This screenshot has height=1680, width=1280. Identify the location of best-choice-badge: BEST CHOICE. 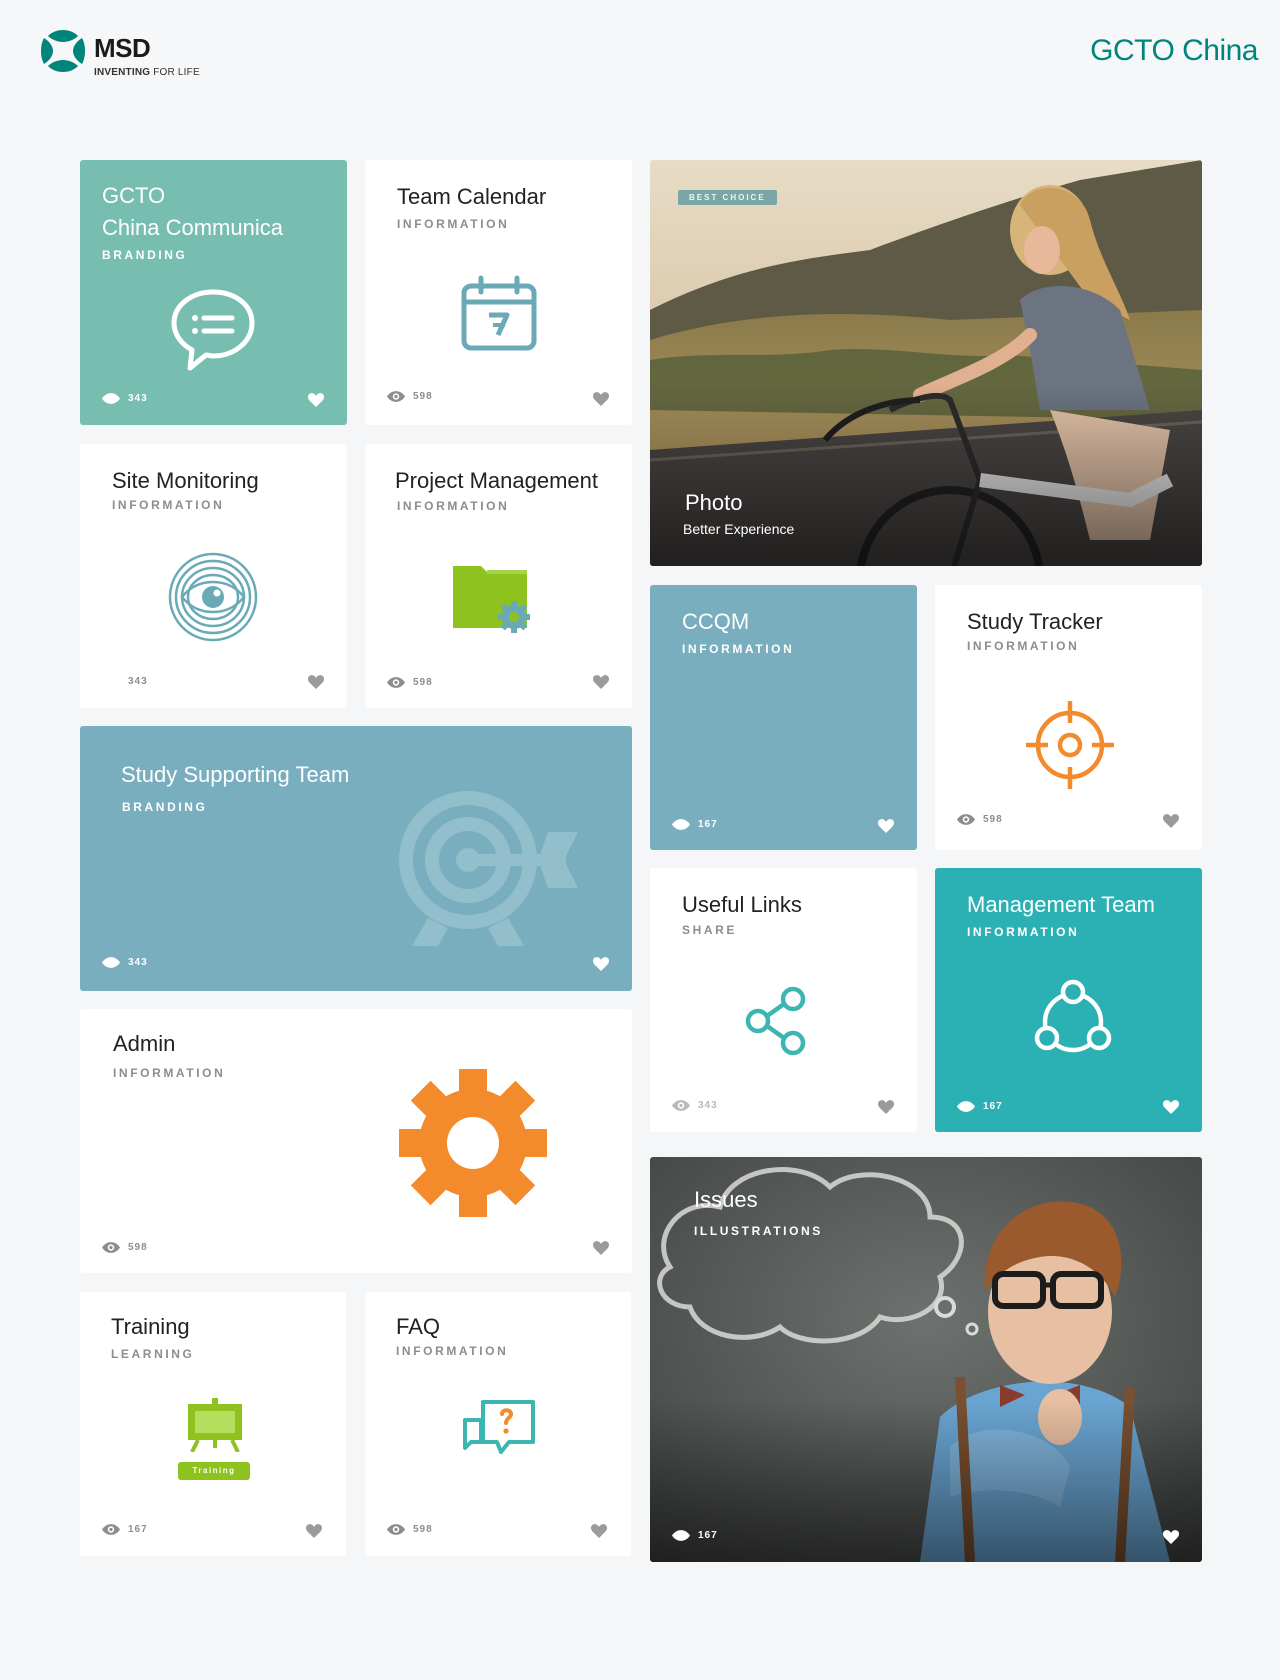
(727, 197).